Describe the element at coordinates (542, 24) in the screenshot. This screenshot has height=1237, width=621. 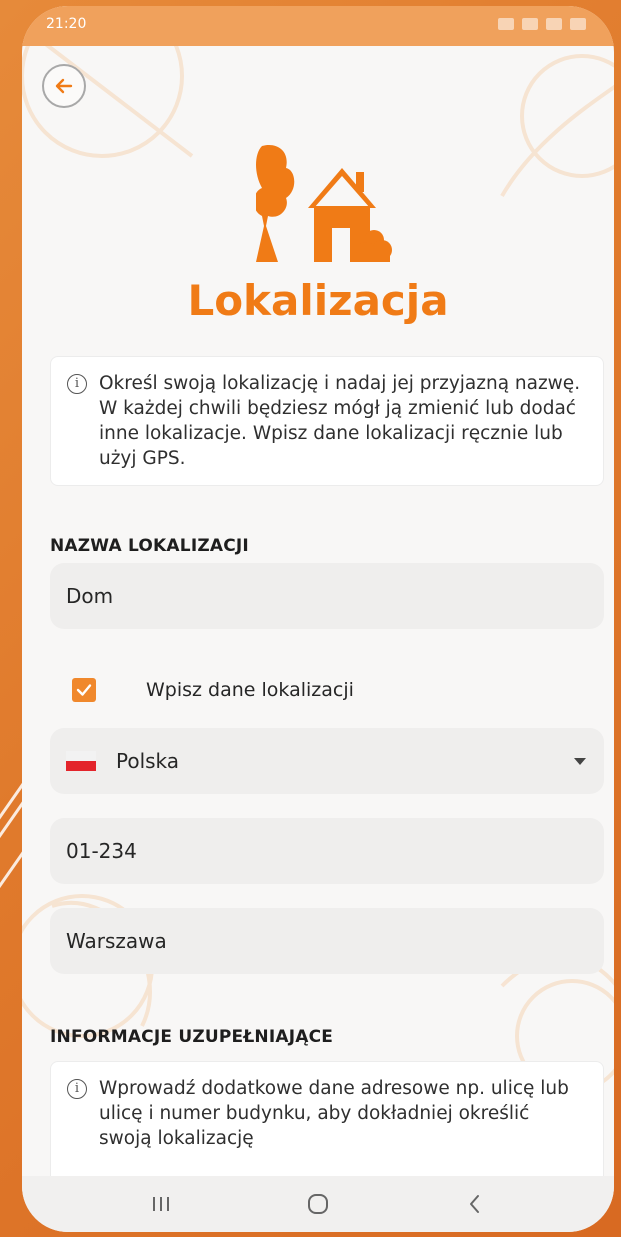
I see `system-icons` at that location.